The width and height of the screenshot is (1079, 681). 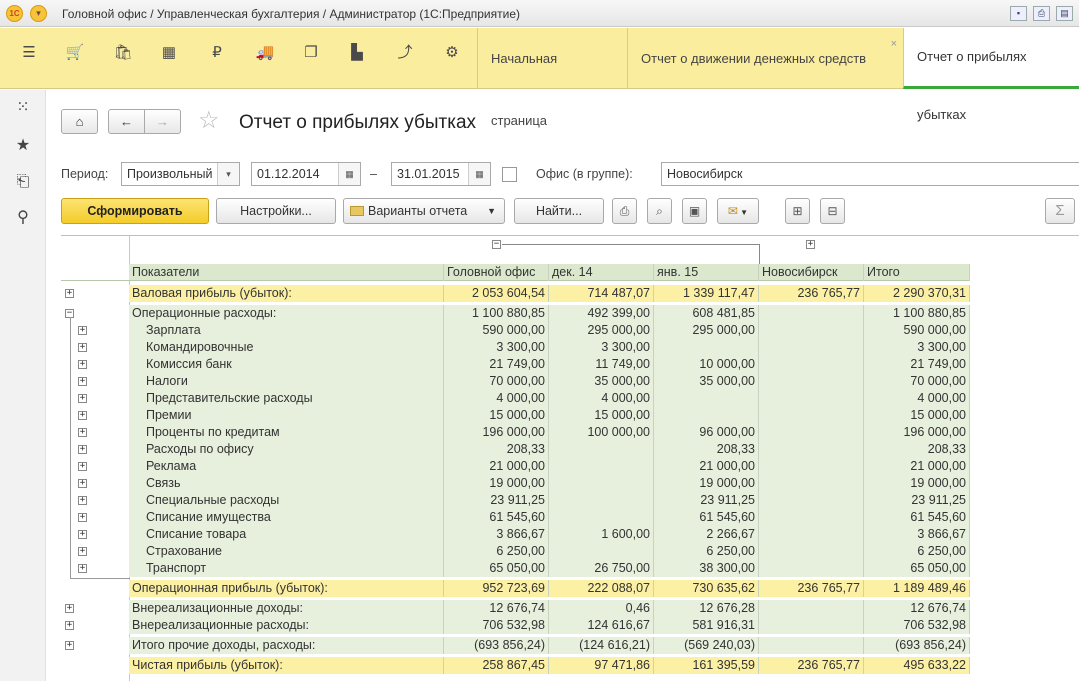 What do you see at coordinates (452, 53) in the screenshot?
I see `gear-icon: ⚙` at bounding box center [452, 53].